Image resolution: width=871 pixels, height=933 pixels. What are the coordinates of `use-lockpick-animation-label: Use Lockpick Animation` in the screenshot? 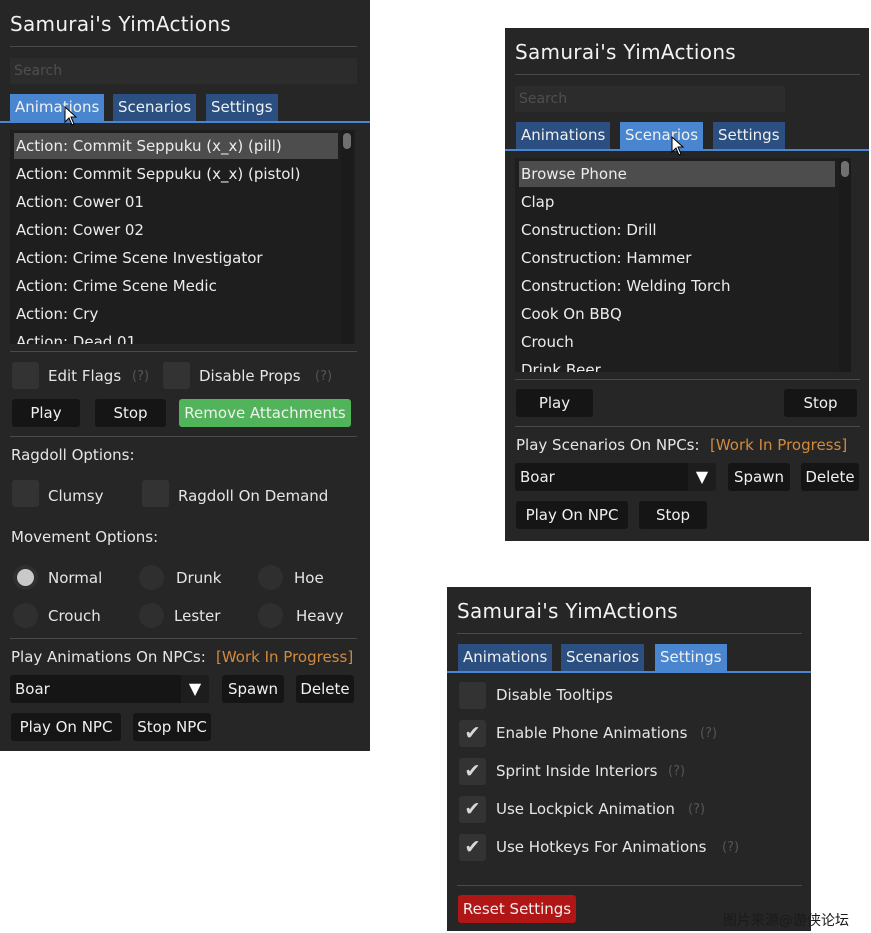 It's located at (585, 809).